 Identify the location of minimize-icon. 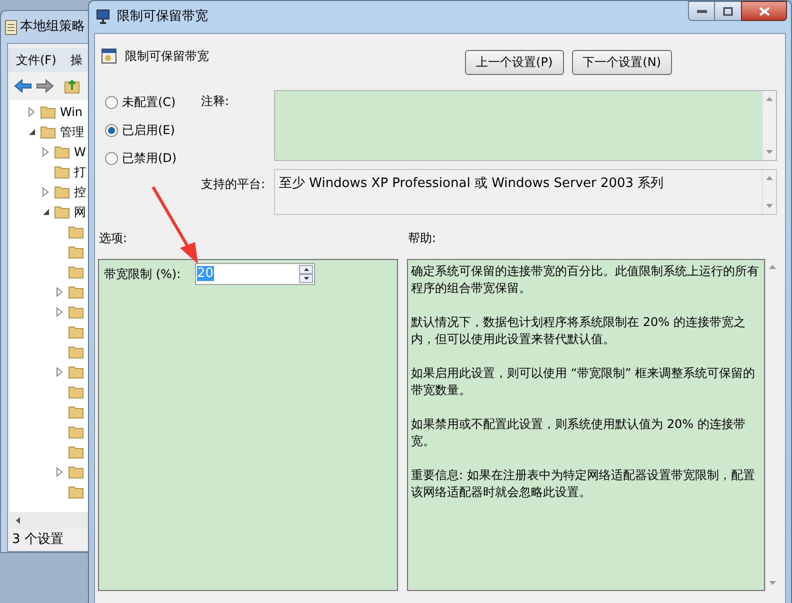
(701, 11).